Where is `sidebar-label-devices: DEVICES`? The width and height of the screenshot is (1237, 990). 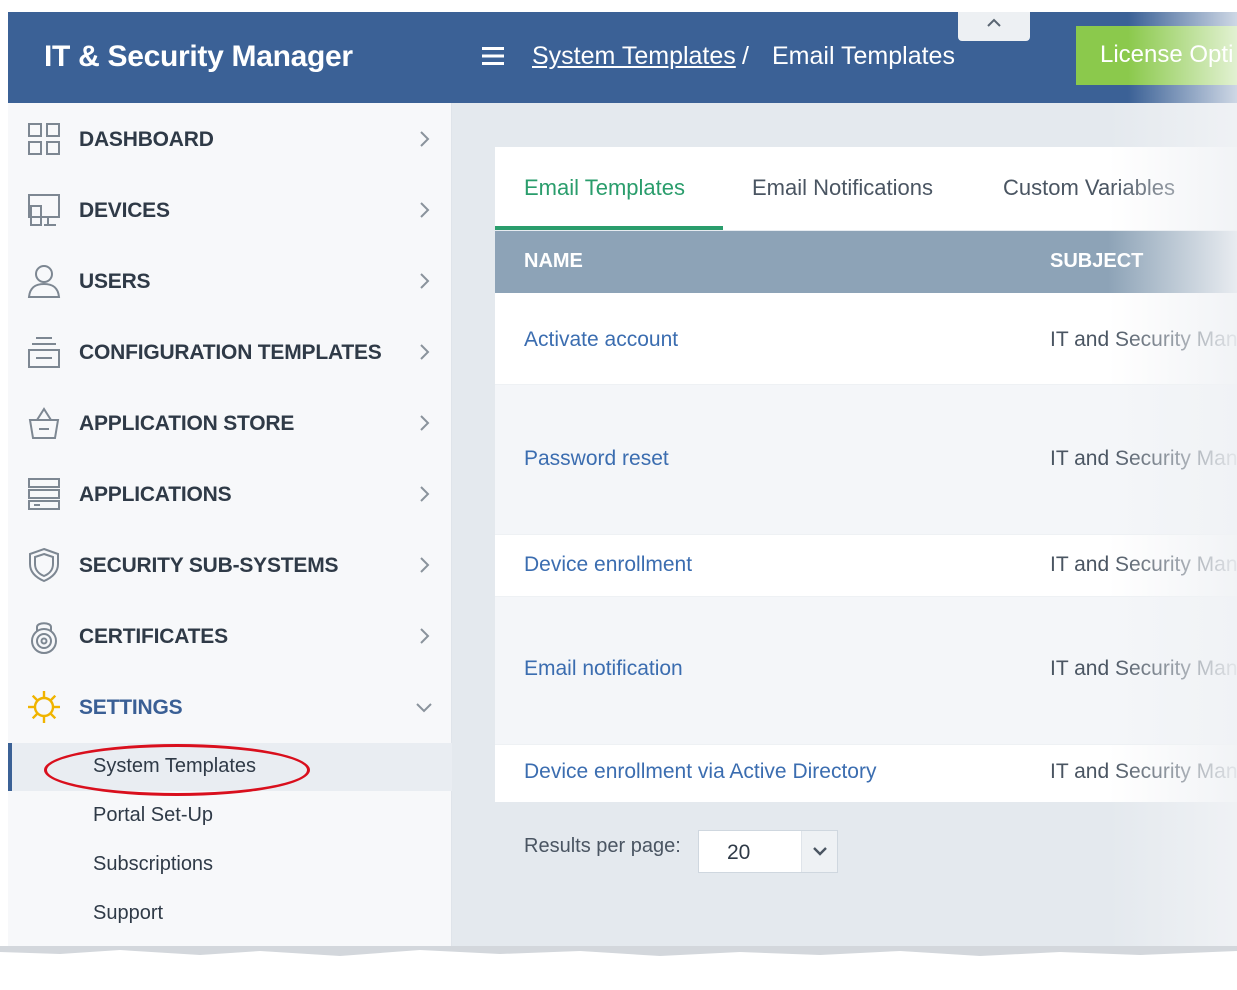 sidebar-label-devices: DEVICES is located at coordinates (124, 210).